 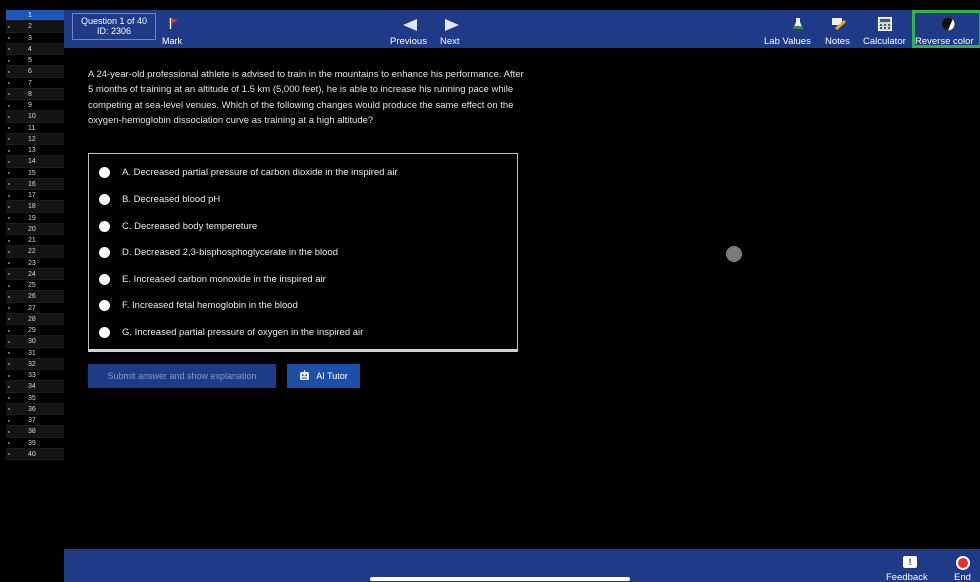 I want to click on ai-tutor-button: AI Tutor, so click(x=323, y=376).